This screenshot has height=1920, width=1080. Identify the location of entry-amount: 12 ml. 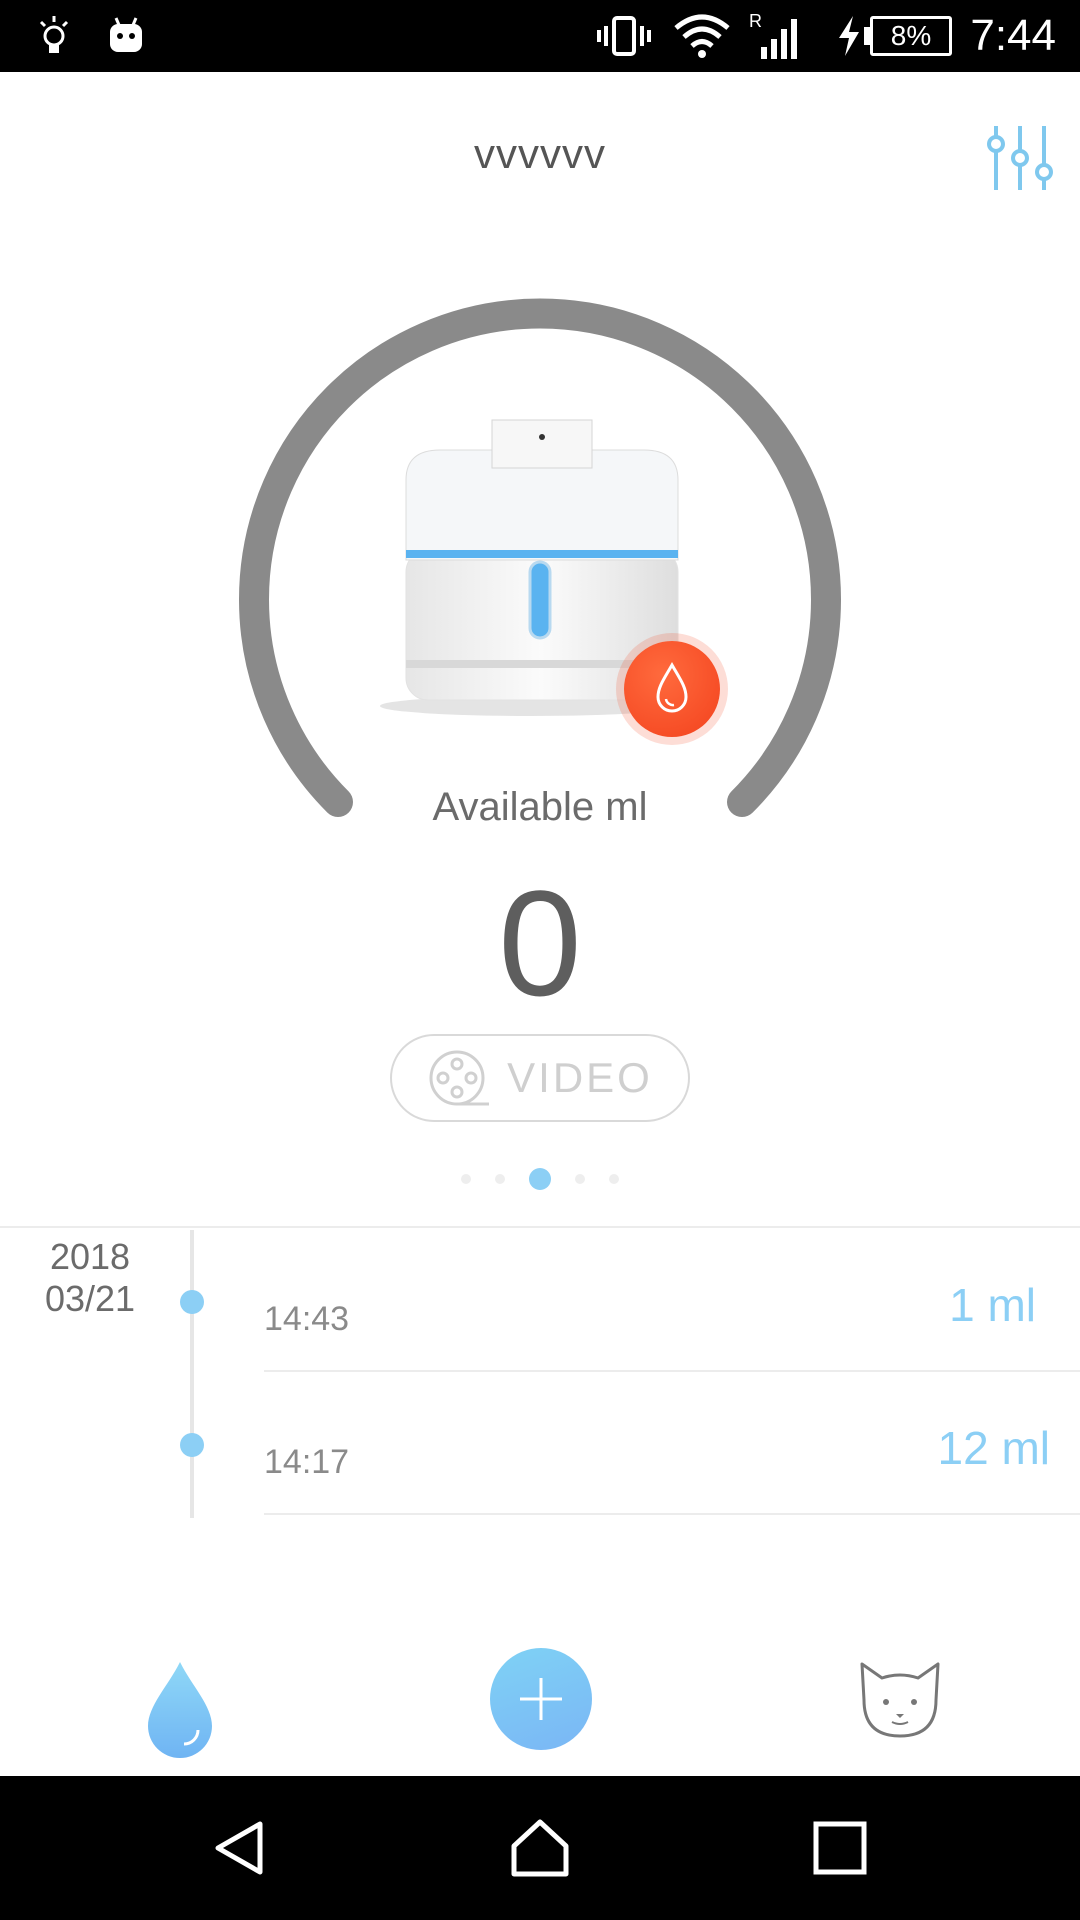
(993, 1448).